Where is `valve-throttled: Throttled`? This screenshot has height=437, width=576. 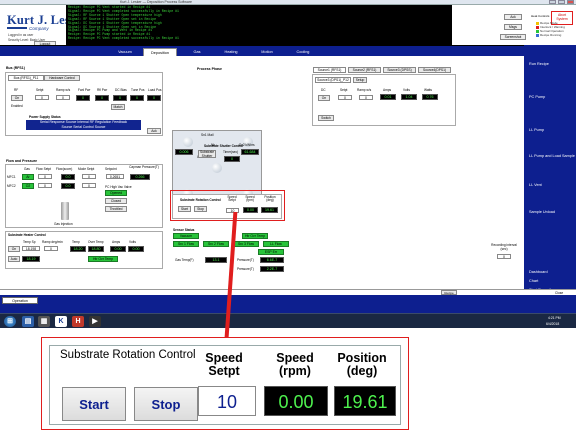
valve-throttled: Throttled is located at coordinates (116, 209).